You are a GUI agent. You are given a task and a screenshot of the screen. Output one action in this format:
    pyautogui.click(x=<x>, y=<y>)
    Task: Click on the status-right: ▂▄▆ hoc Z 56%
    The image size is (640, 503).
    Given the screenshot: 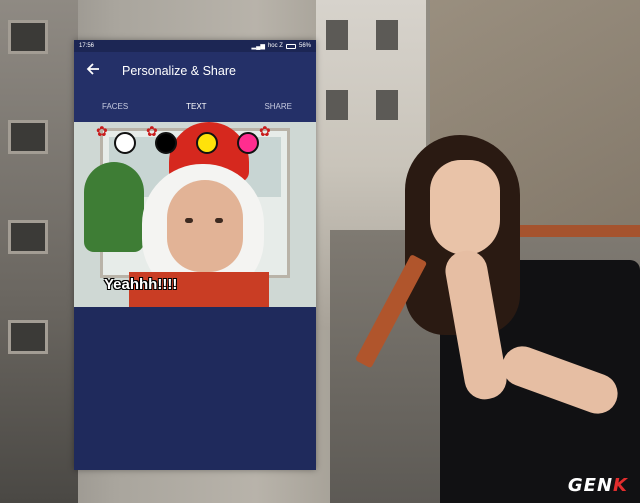 What is the action you would take?
    pyautogui.click(x=281, y=46)
    